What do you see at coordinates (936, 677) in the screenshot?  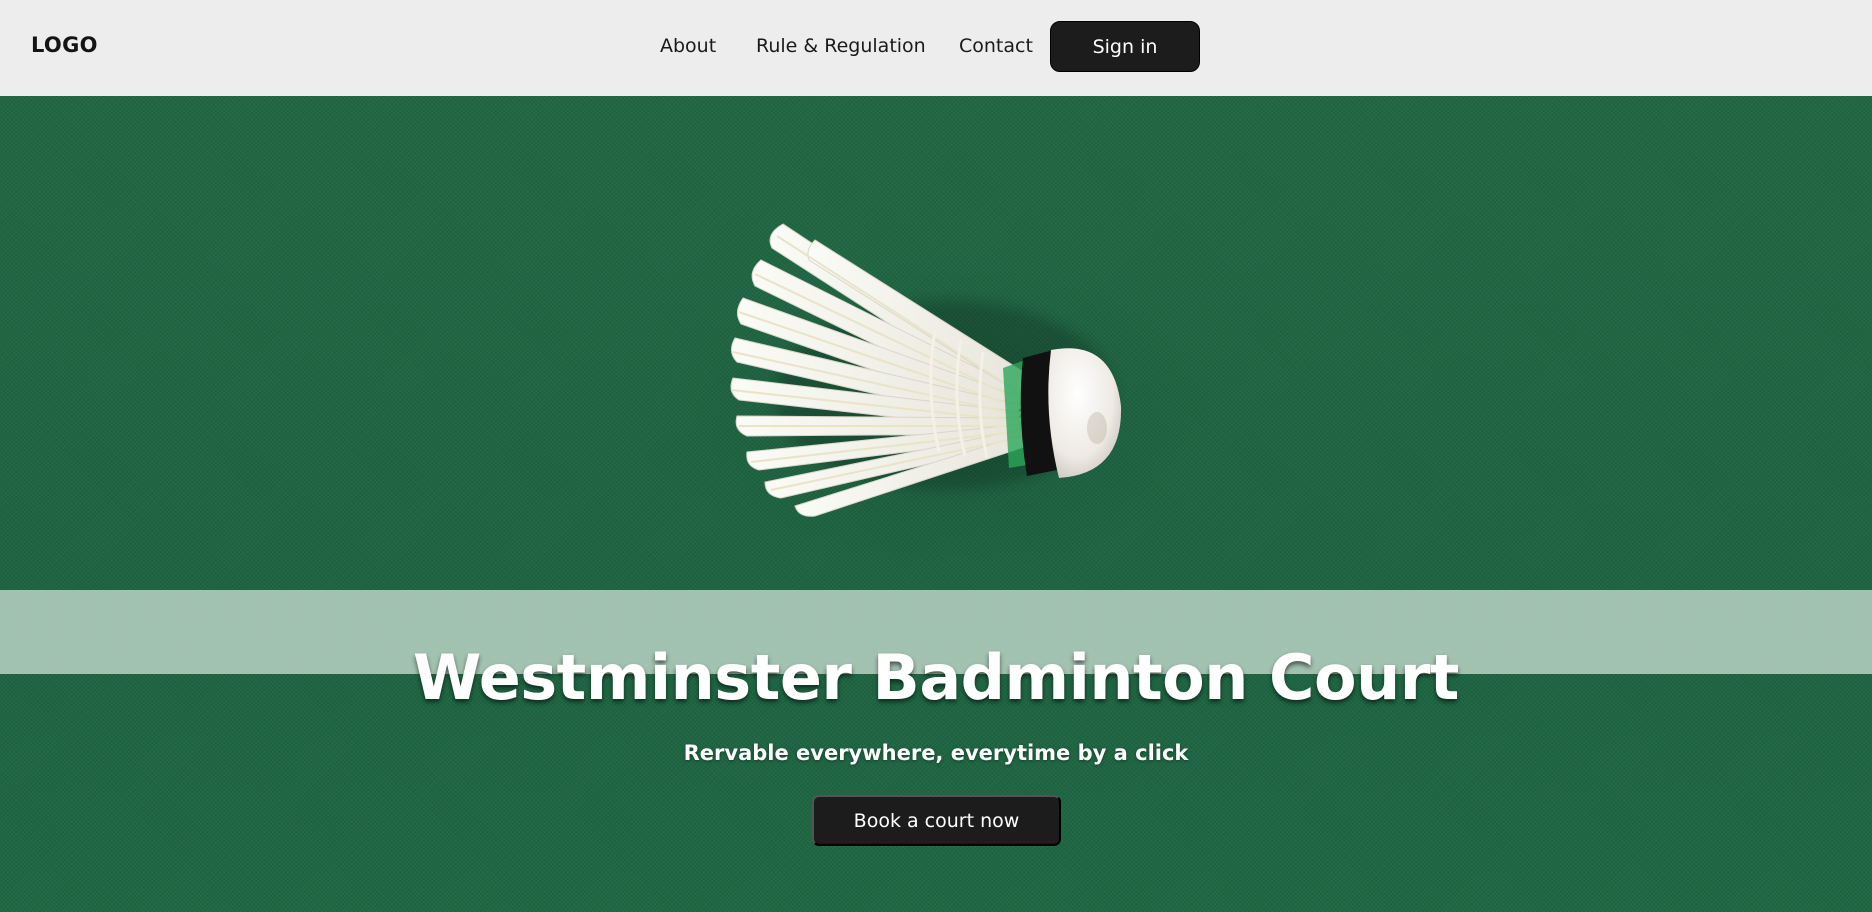 I see `hero-title: Westminster Badminton Court` at bounding box center [936, 677].